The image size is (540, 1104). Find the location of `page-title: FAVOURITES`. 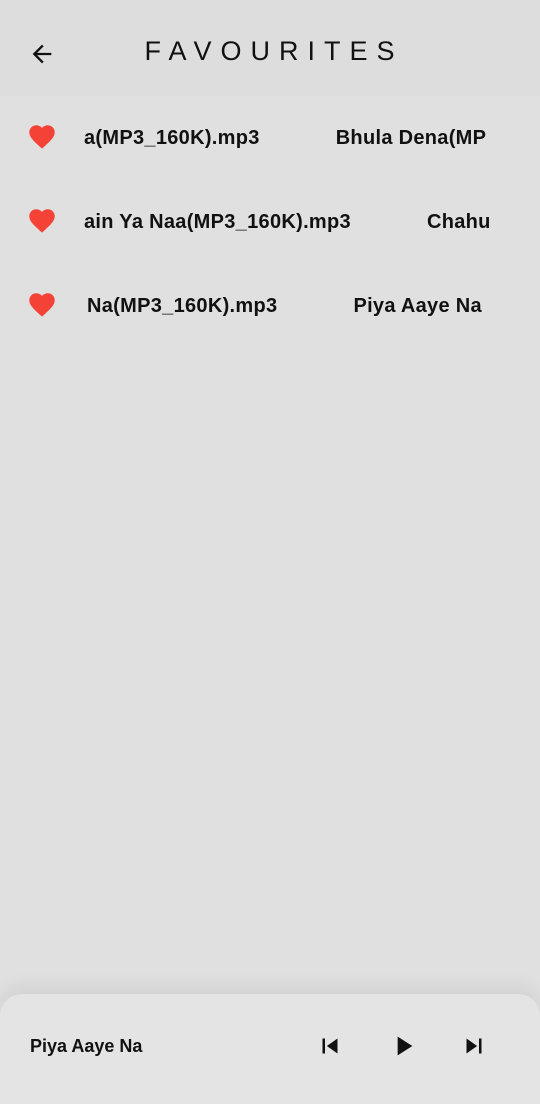

page-title: FAVOURITES is located at coordinates (274, 51).